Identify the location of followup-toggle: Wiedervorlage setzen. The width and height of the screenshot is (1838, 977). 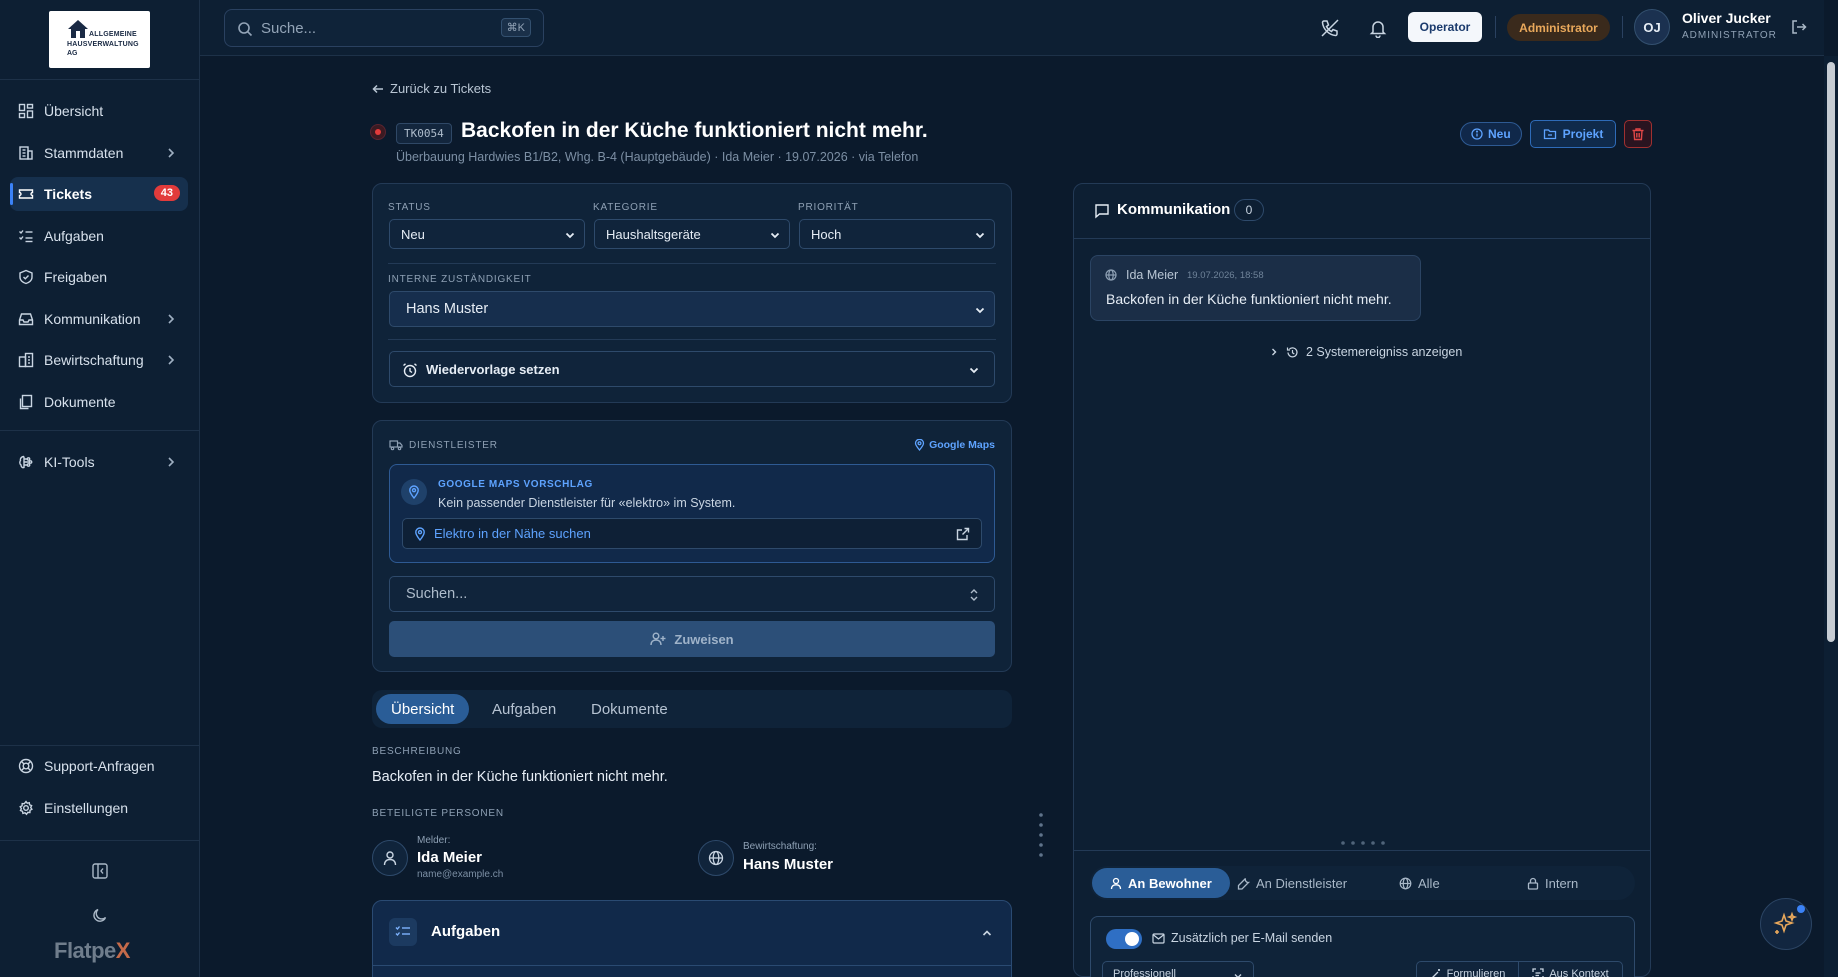
(692, 369).